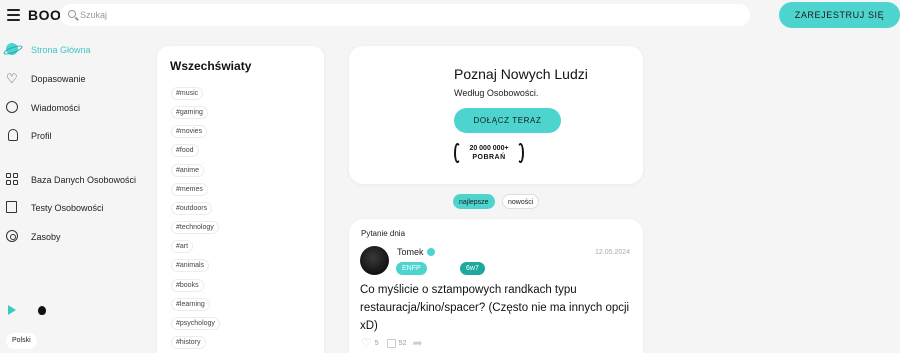  Describe the element at coordinates (13, 108) in the screenshot. I see `chat-icon` at that location.